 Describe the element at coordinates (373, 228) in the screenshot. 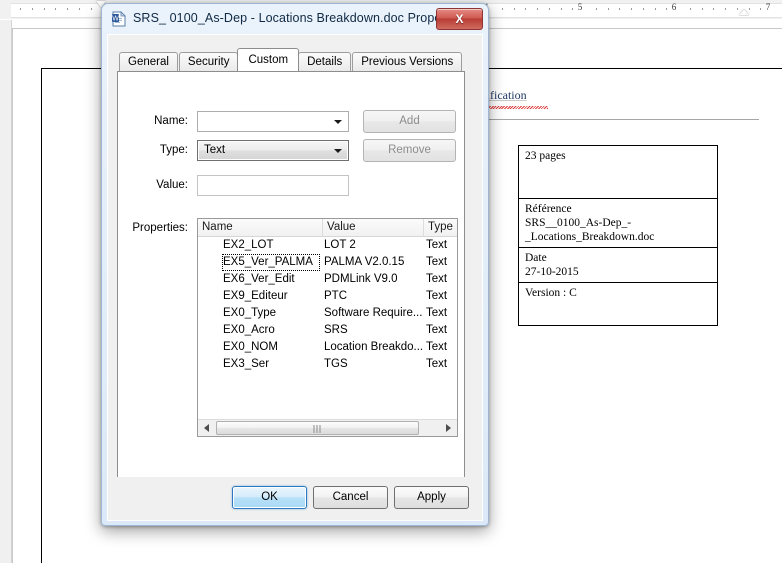

I see `column-header-value: Value` at that location.